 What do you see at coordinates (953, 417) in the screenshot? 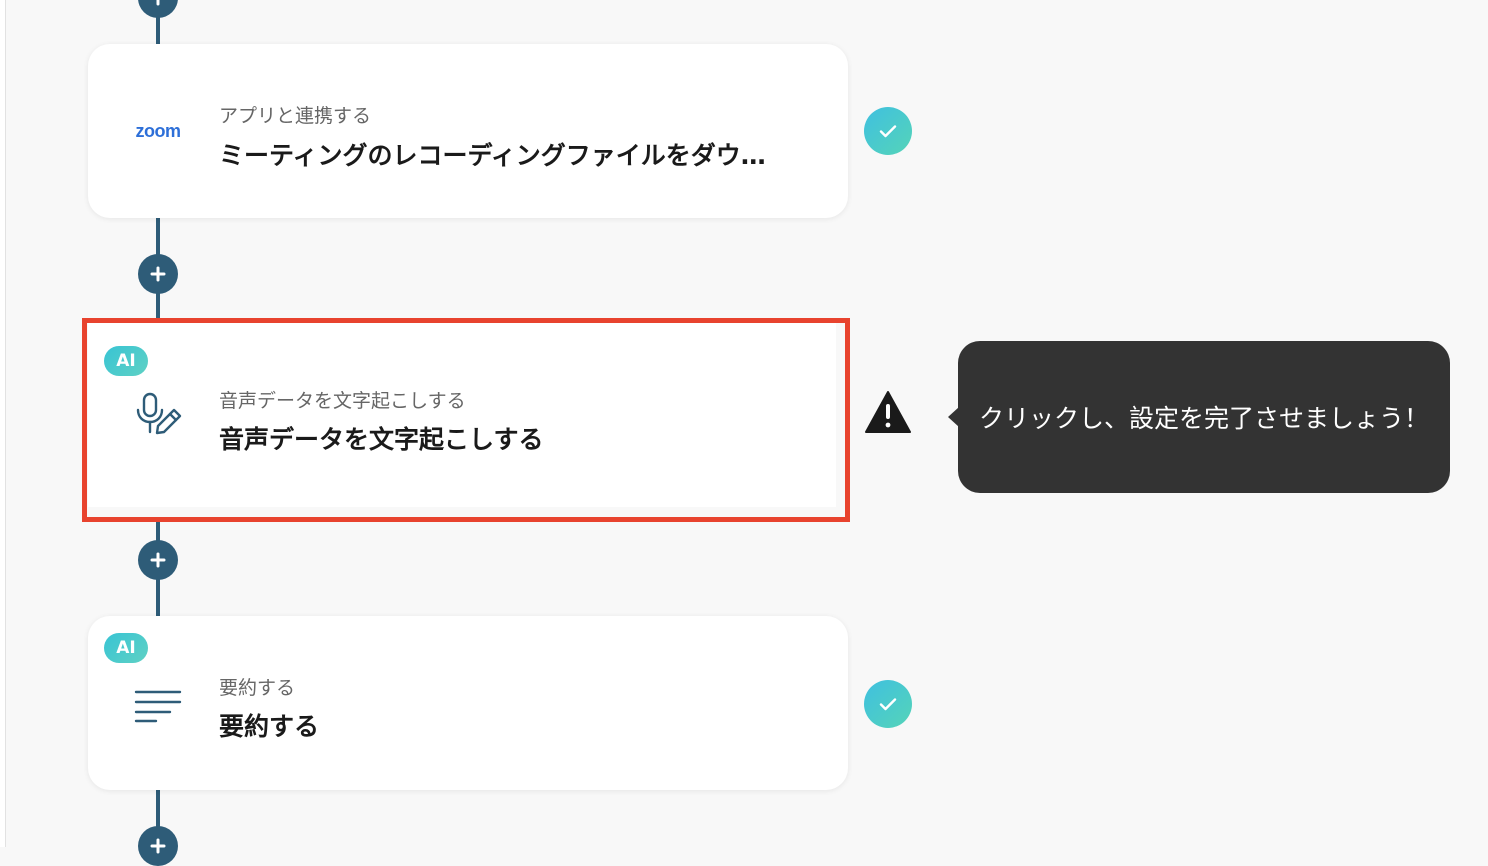
I see `tooltip-arrow` at bounding box center [953, 417].